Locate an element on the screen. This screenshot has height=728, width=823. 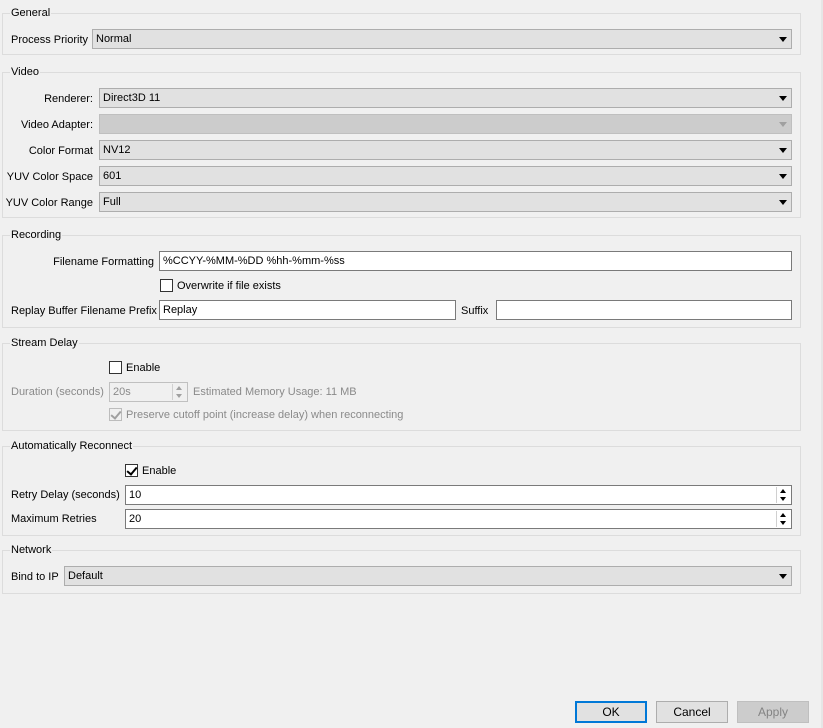
cancel-button: Cancel is located at coordinates (692, 712).